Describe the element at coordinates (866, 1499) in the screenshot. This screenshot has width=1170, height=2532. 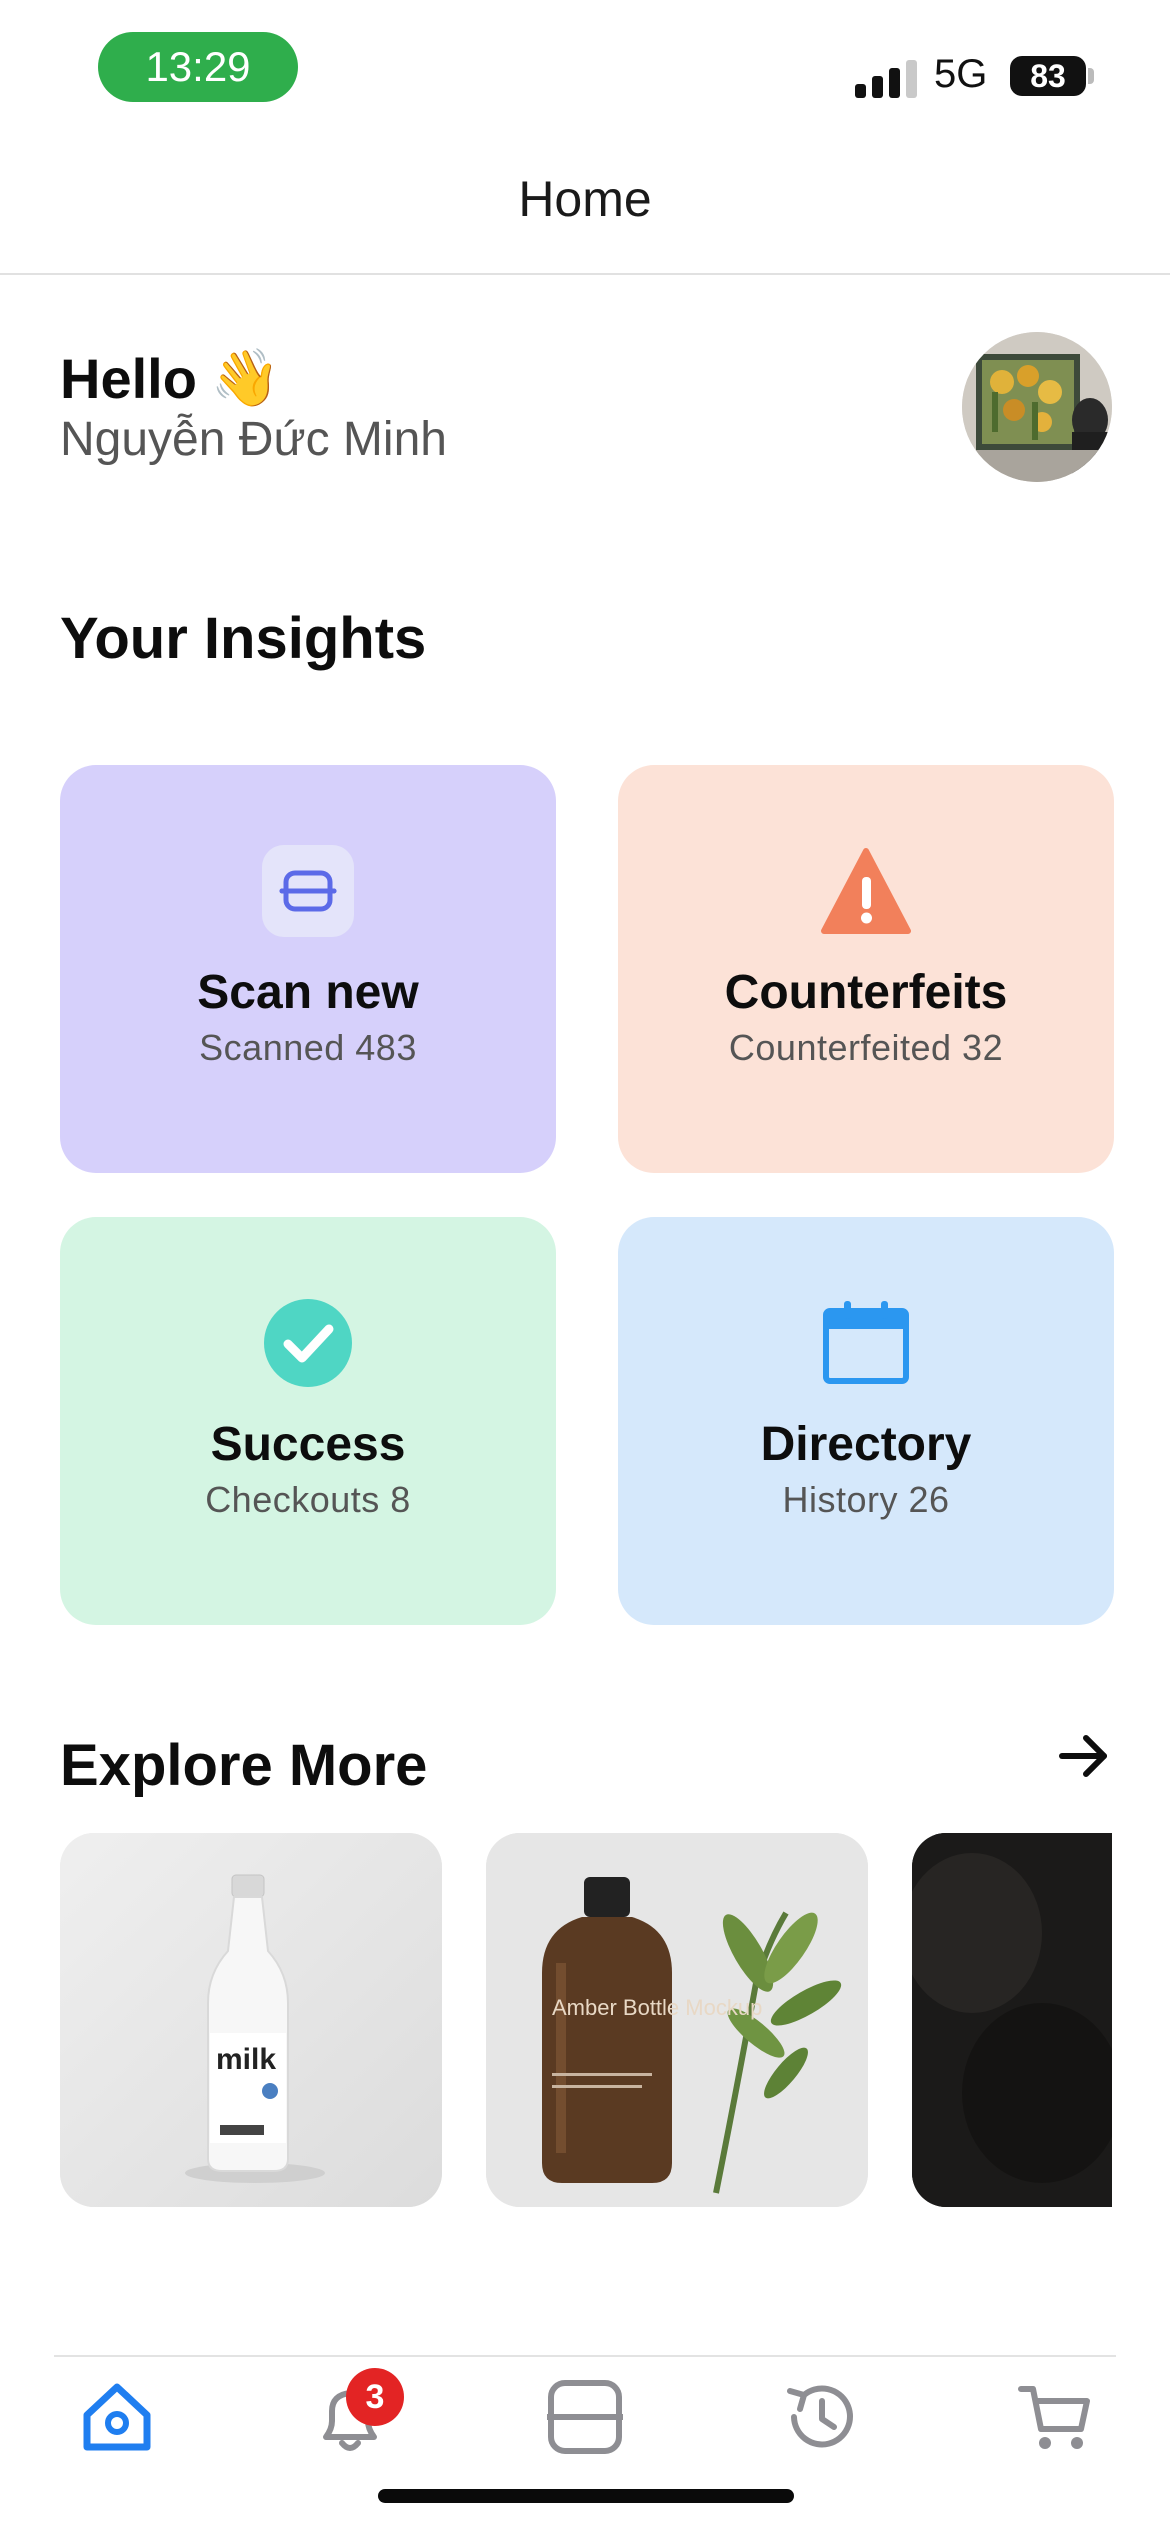
I see `card-subtitle: History 26` at that location.